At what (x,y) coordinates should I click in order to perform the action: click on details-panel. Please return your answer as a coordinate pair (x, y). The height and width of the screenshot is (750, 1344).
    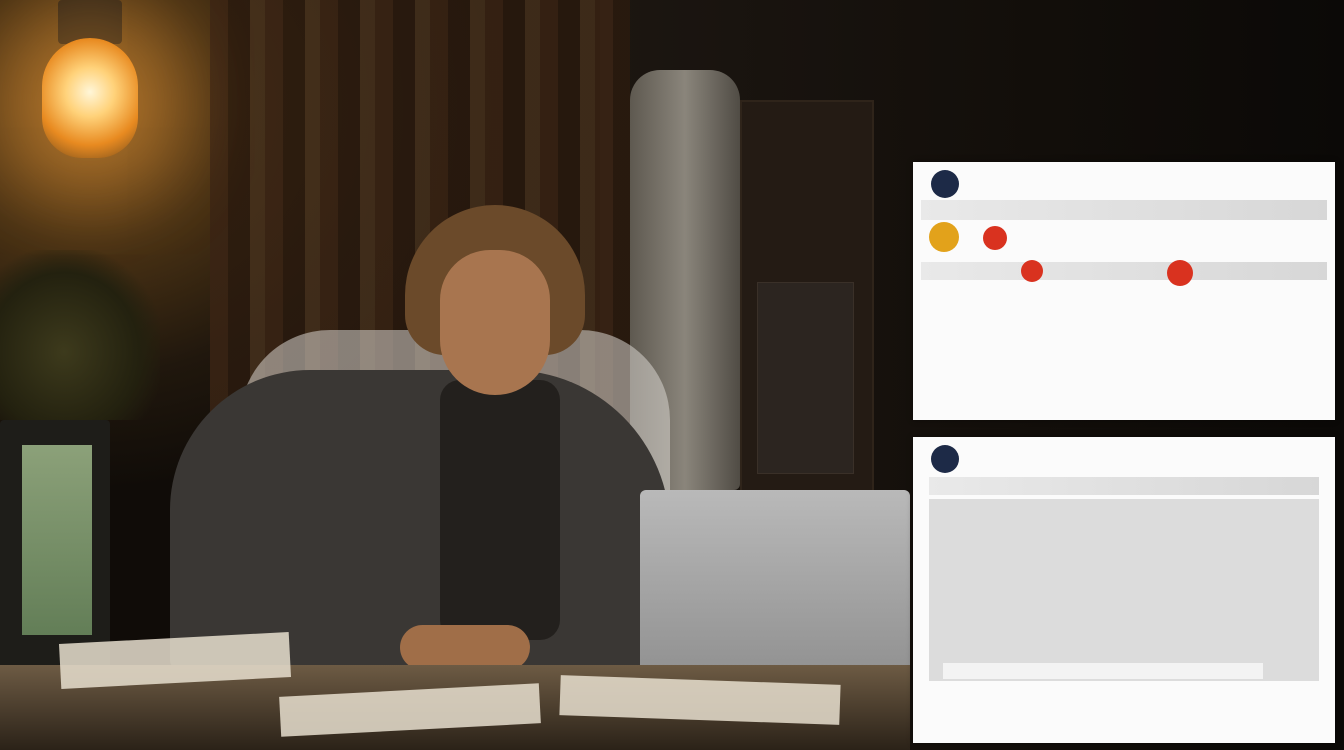
    Looking at the image, I should click on (1124, 590).